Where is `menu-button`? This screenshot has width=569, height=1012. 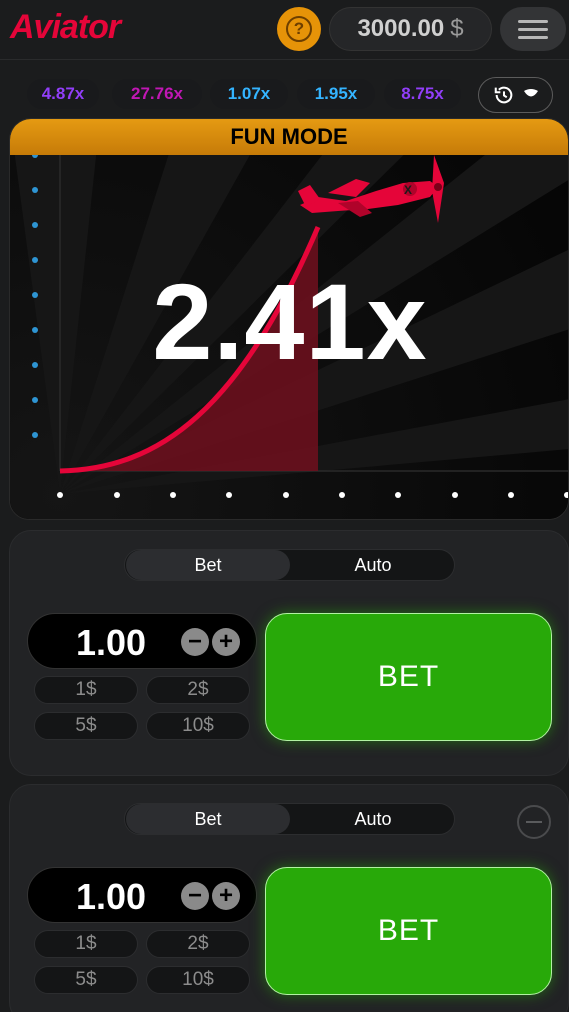
menu-button is located at coordinates (533, 29).